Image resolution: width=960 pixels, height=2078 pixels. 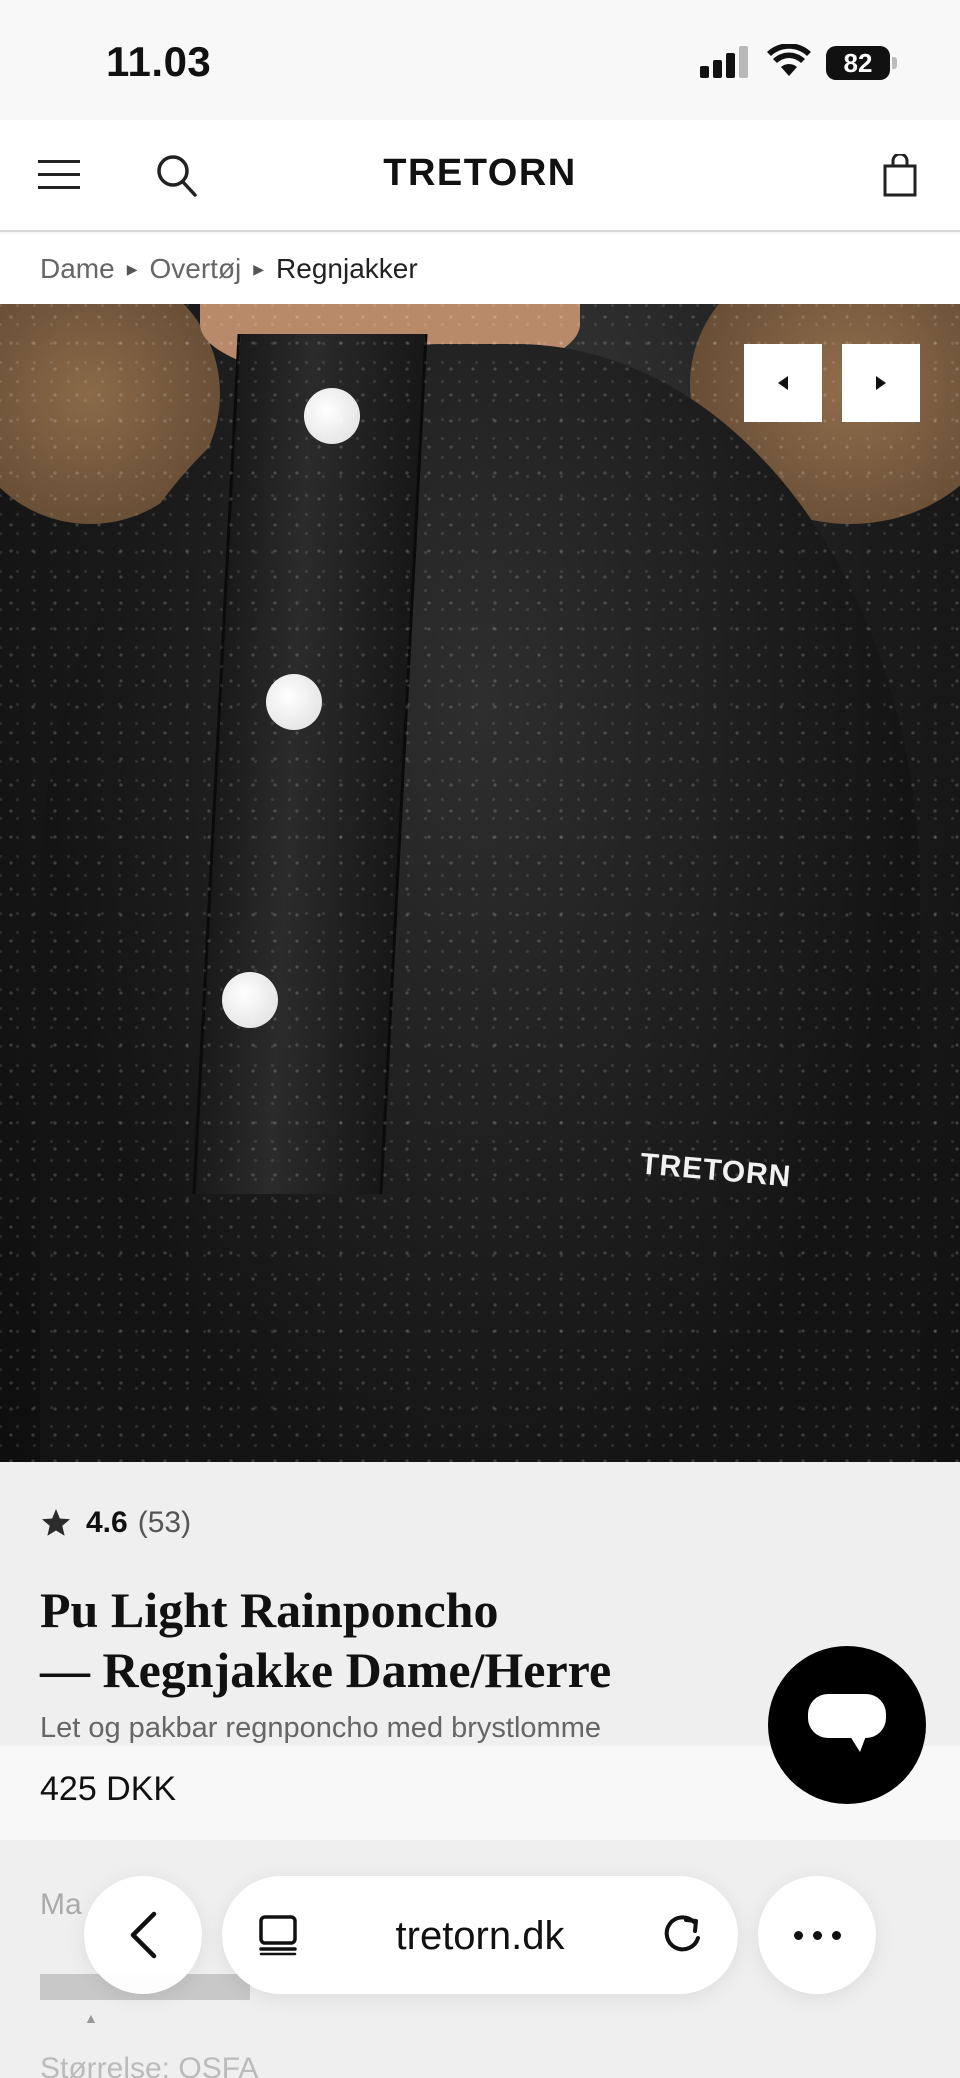 What do you see at coordinates (326, 1670) in the screenshot?
I see `product-title-line2: — Regnjakke Dame/Herre` at bounding box center [326, 1670].